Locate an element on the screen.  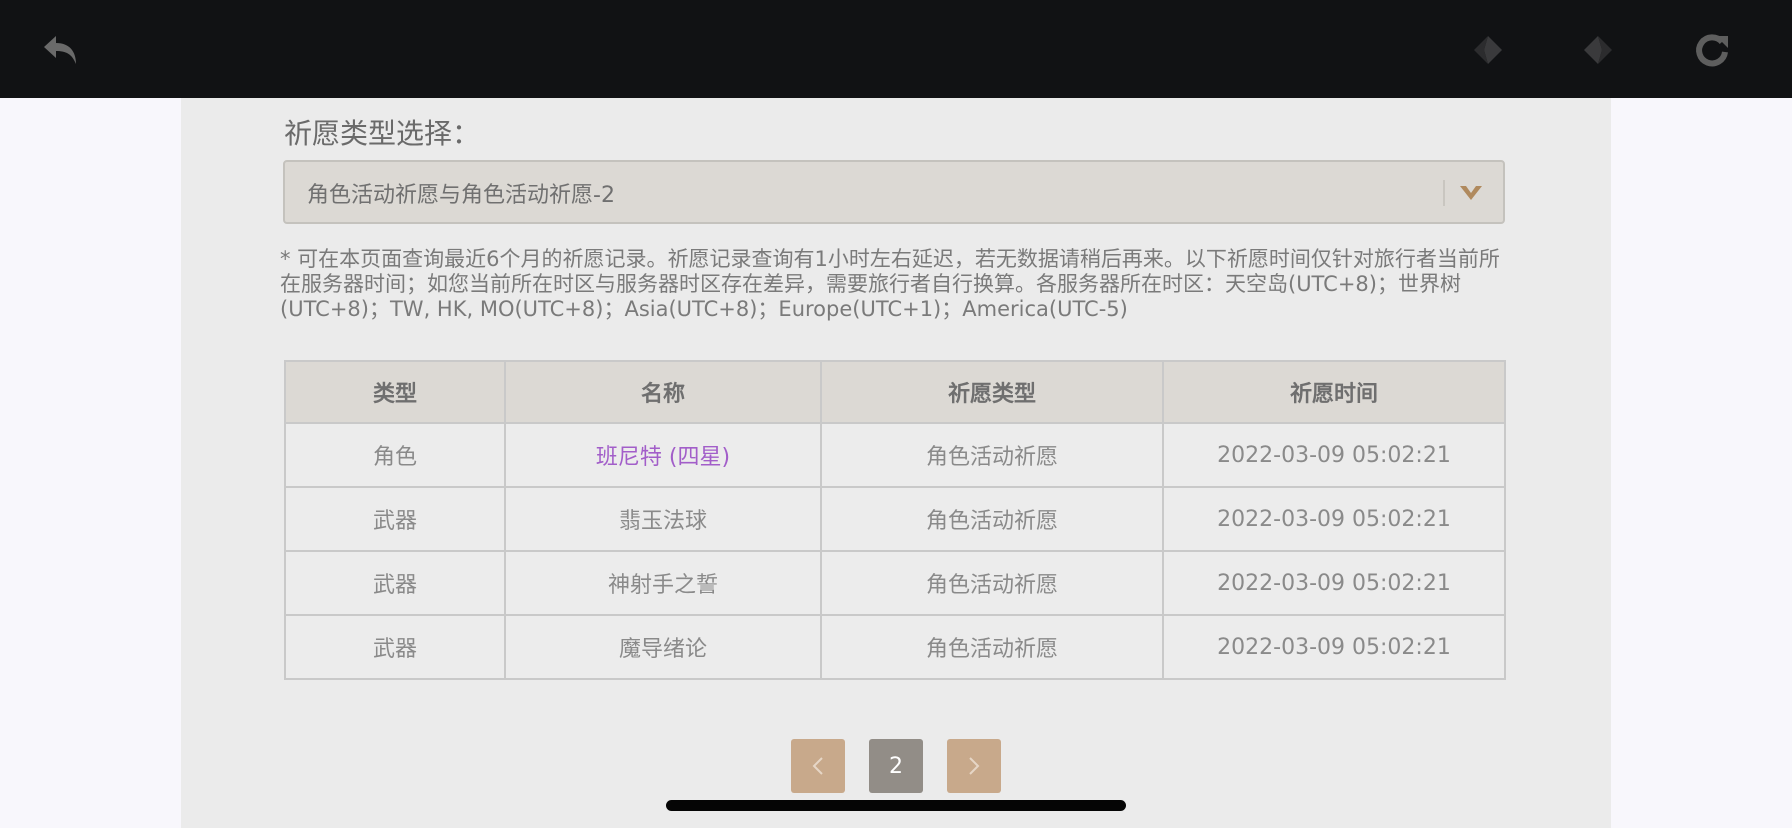
wish-type-selected-value: 角色活动祈愿与角色活动祈愿-2 is located at coordinates (461, 195).